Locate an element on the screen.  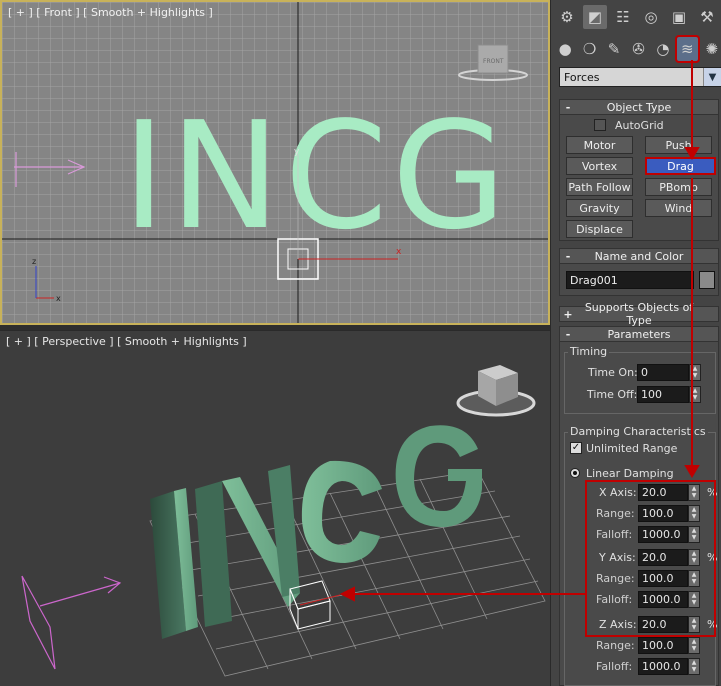
settings-gear-icon: ⚙ is located at coordinates (567, 17).